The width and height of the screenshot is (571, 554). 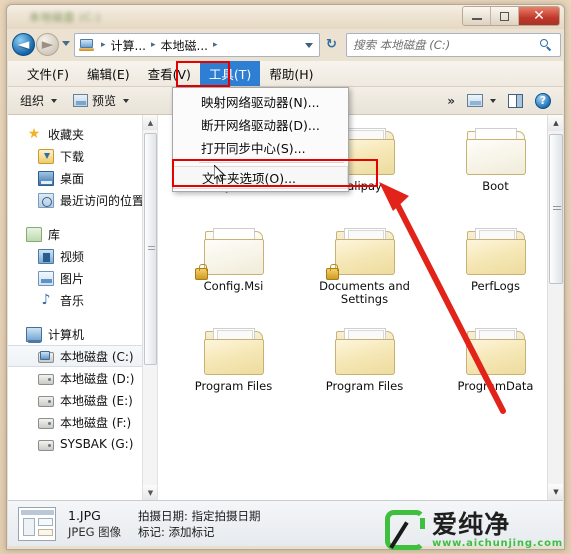 I want to click on tree-item-local-disk-f: 本地磁盘 (F:), so click(x=82, y=422).